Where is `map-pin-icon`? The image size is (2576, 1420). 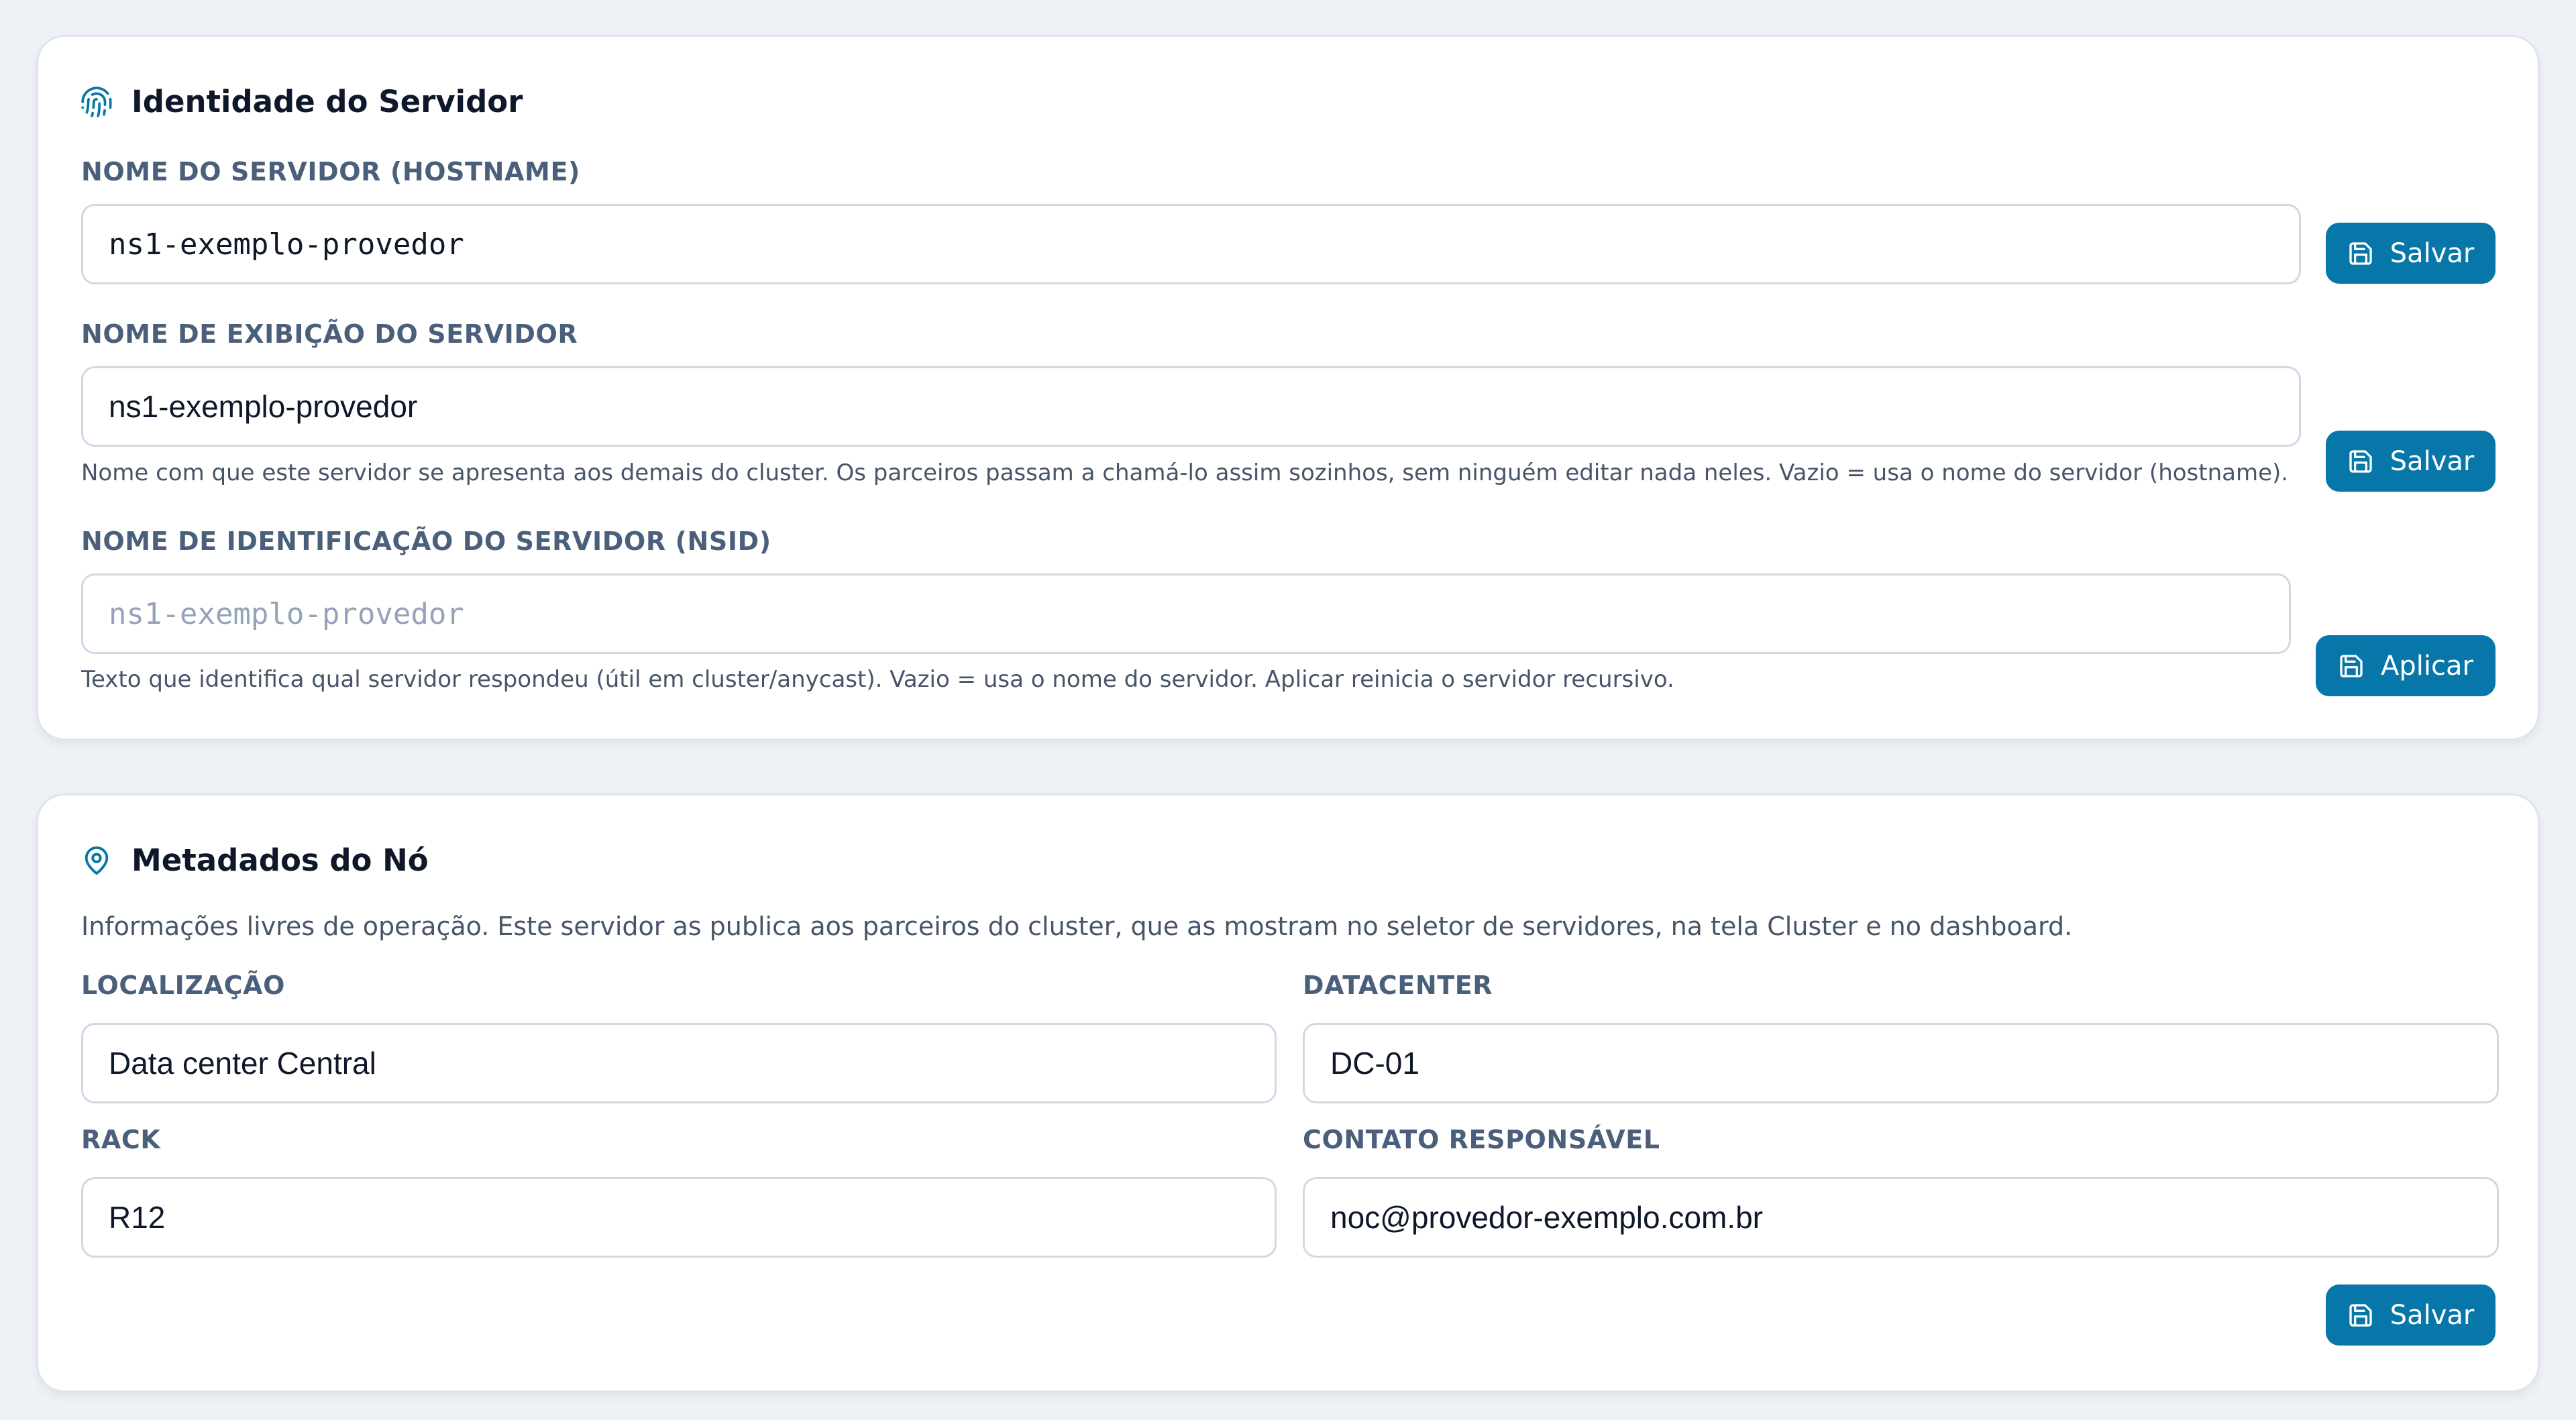
map-pin-icon is located at coordinates (96, 860).